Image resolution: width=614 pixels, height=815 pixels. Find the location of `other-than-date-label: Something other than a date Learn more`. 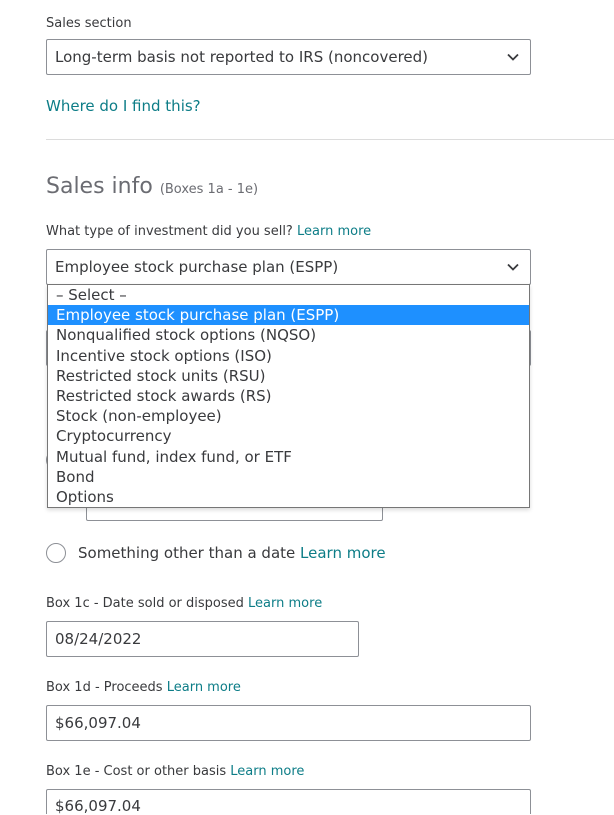

other-than-date-label: Something other than a date Learn more is located at coordinates (232, 553).